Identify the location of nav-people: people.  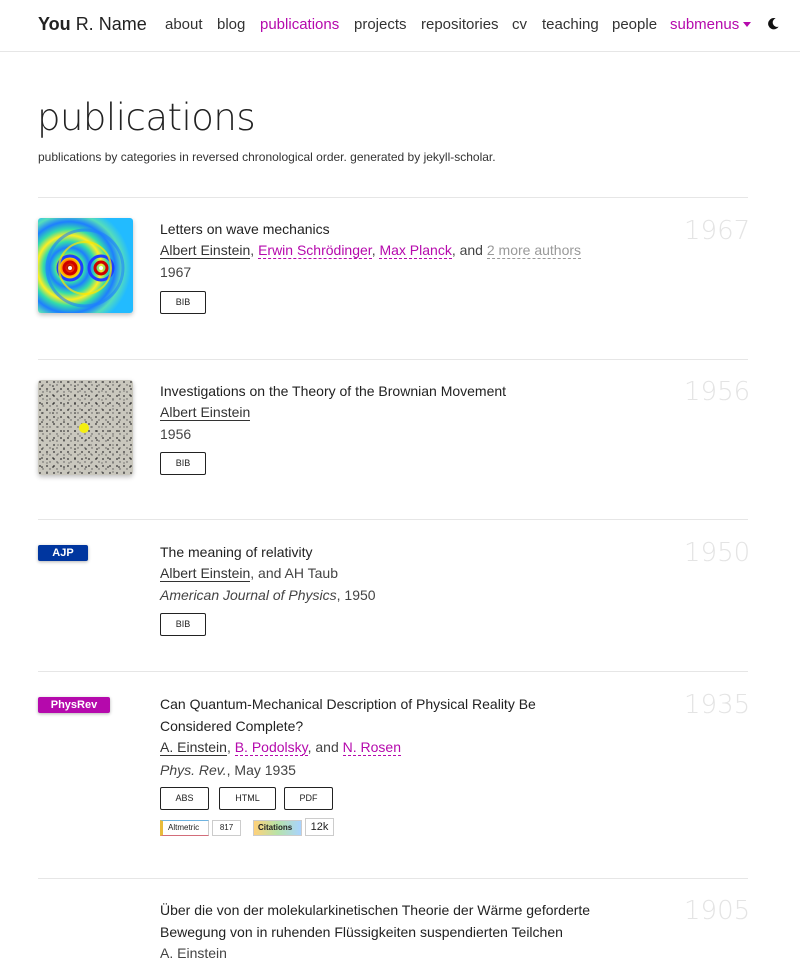
(634, 24).